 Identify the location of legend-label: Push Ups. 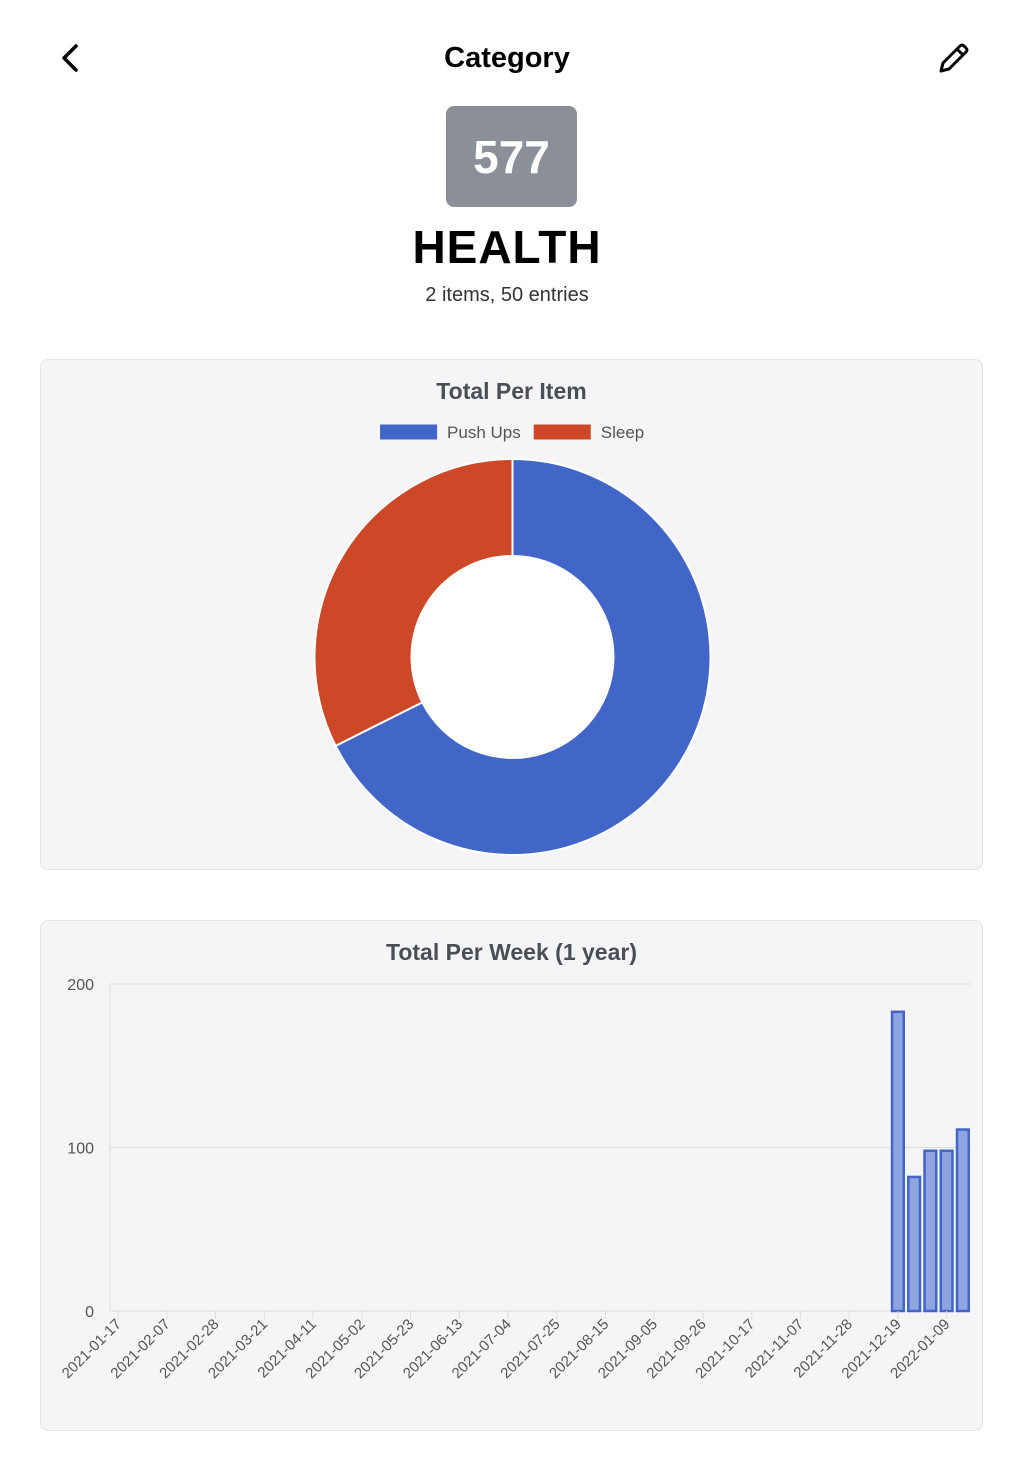
(484, 432).